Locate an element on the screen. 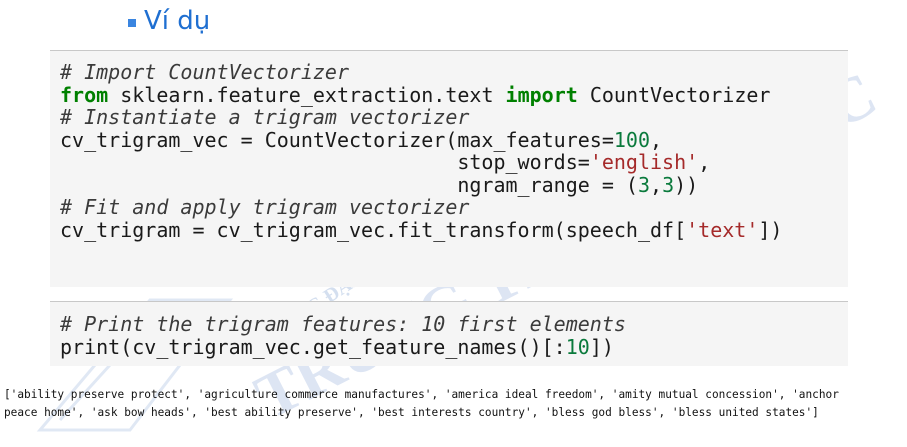 This screenshot has height=447, width=907. code-token: # Instantiate a trigram vectorizer is located at coordinates (265, 117).